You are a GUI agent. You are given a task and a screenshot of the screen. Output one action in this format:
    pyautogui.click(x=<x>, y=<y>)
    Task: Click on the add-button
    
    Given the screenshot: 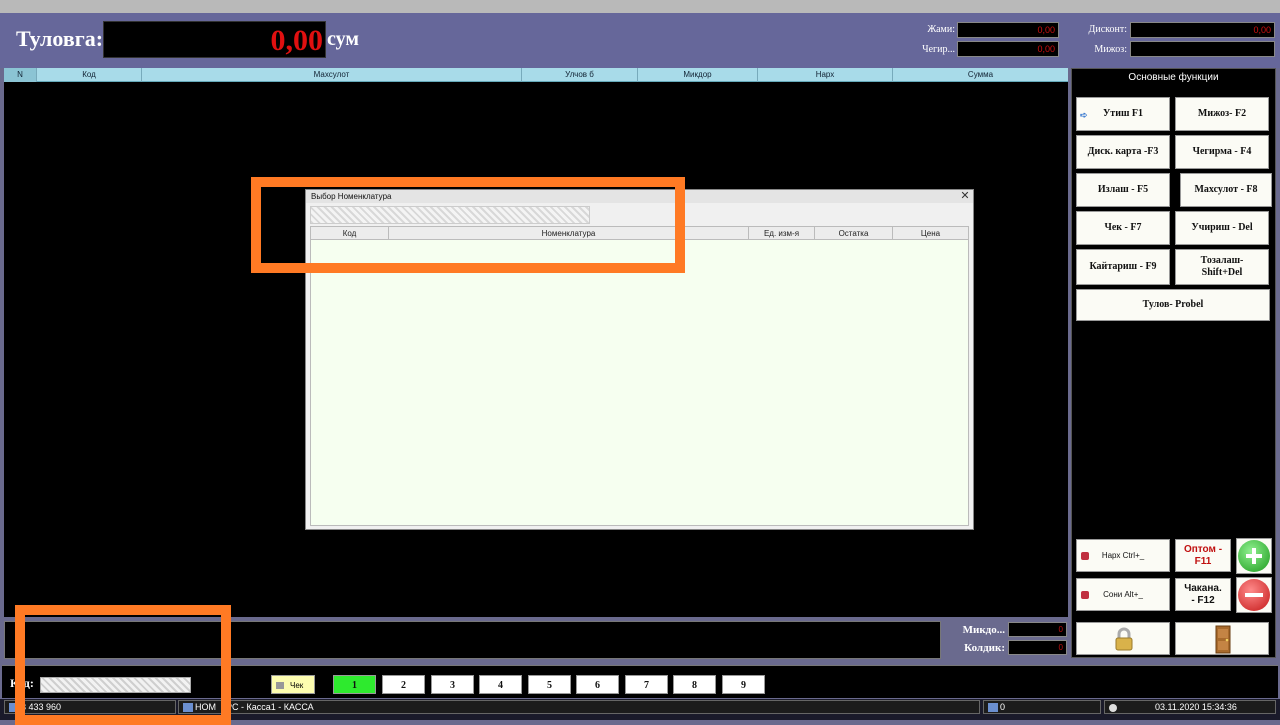 What is the action you would take?
    pyautogui.click(x=1254, y=556)
    